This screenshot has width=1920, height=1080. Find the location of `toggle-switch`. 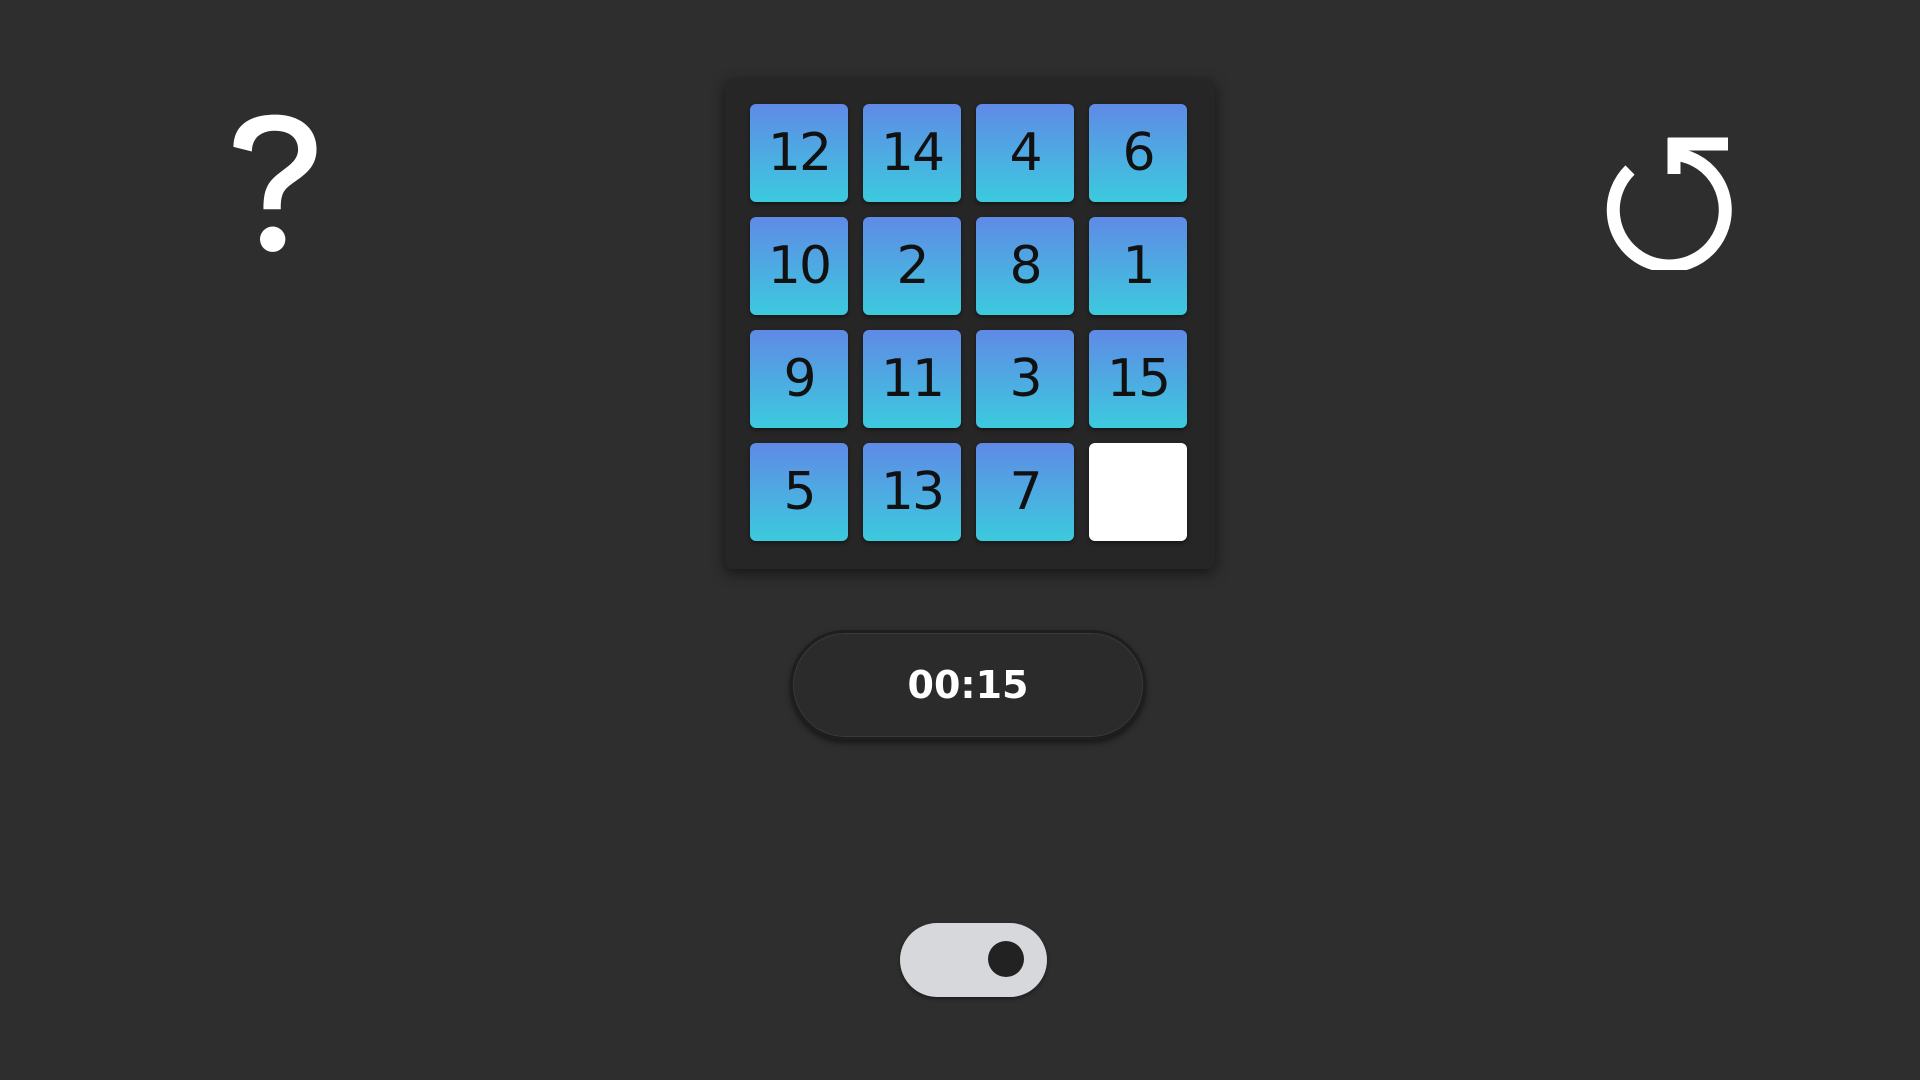

toggle-switch is located at coordinates (973, 960).